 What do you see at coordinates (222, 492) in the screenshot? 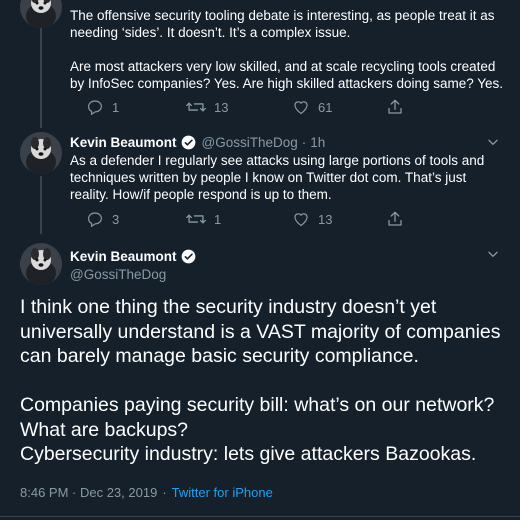
I see `tweet-source-link: Twitter for iPhone` at bounding box center [222, 492].